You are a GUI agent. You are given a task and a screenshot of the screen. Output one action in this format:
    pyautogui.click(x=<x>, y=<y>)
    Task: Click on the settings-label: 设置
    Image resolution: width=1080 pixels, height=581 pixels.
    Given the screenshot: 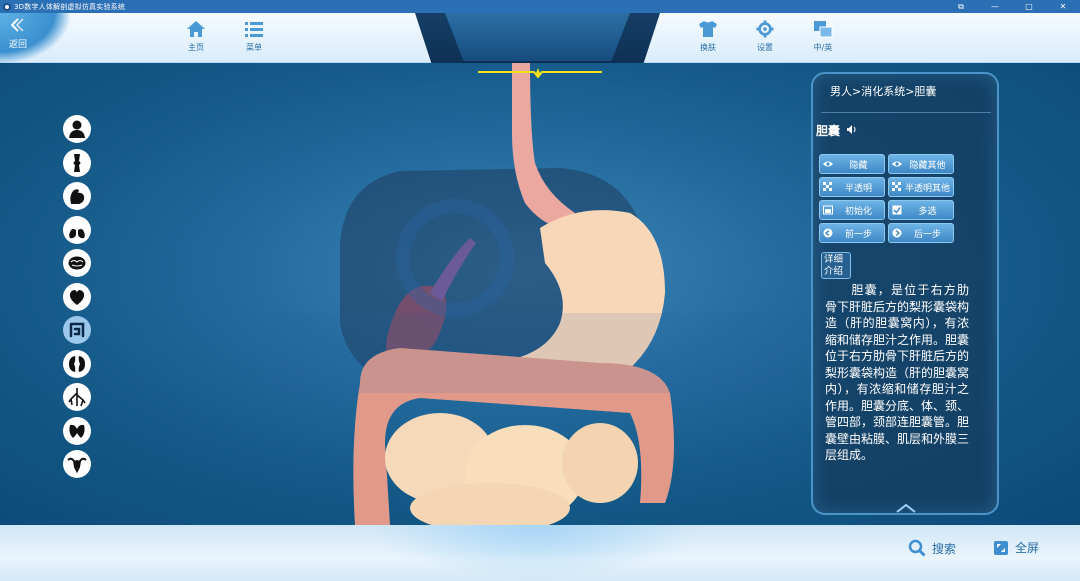 What is the action you would take?
    pyautogui.click(x=765, y=47)
    